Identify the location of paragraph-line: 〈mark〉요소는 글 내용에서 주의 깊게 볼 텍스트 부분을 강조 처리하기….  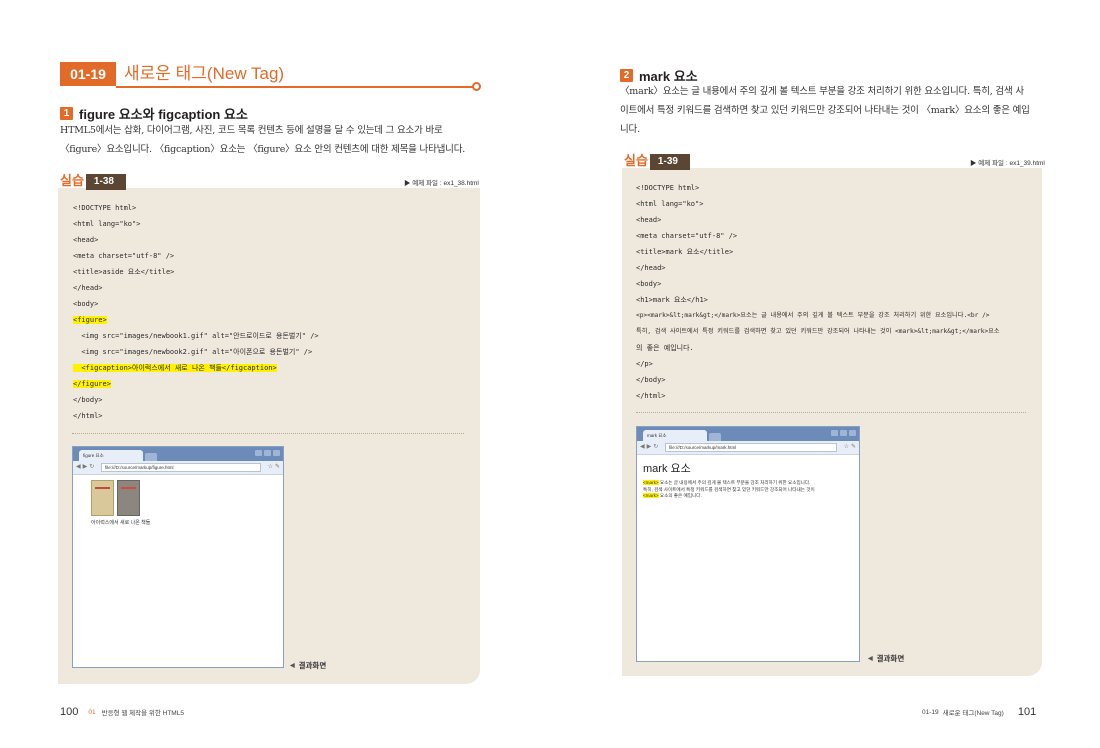
(822, 91).